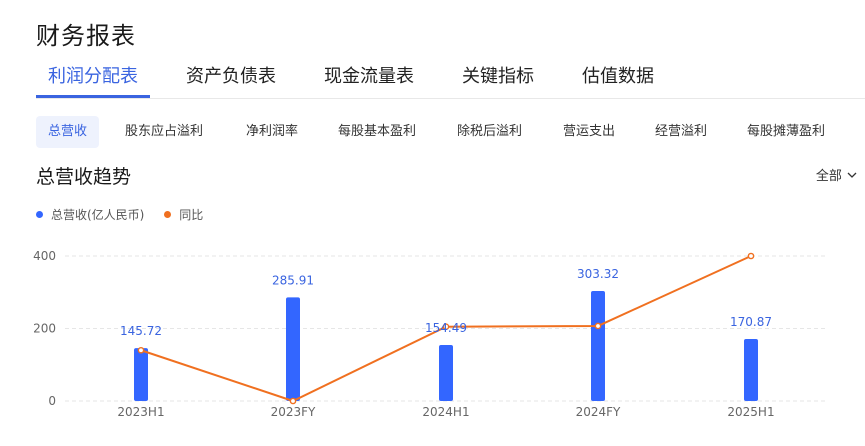 The width and height of the screenshot is (865, 446). Describe the element at coordinates (93, 75) in the screenshot. I see `tab-income-statement: 利润分配表` at that location.